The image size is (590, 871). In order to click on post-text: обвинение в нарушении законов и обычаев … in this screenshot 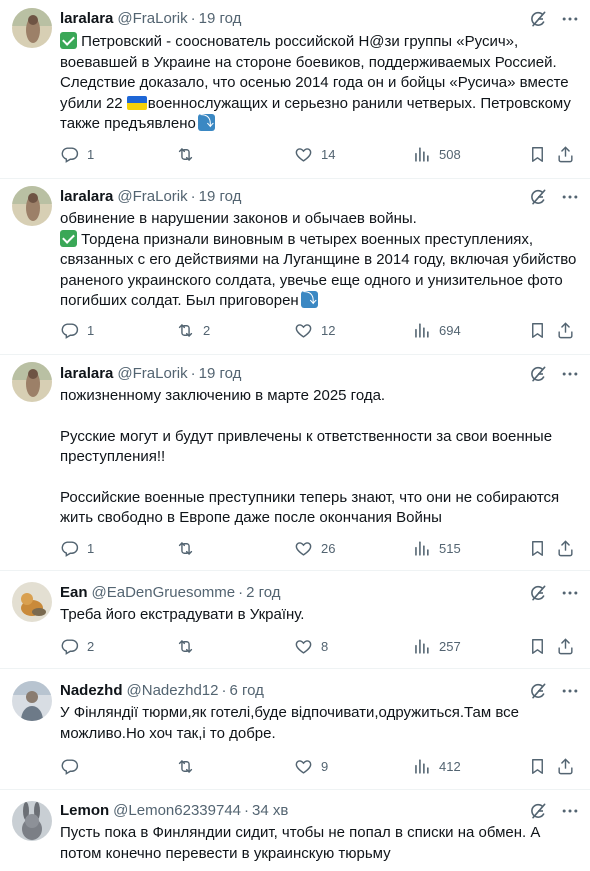, I will do `click(320, 260)`.